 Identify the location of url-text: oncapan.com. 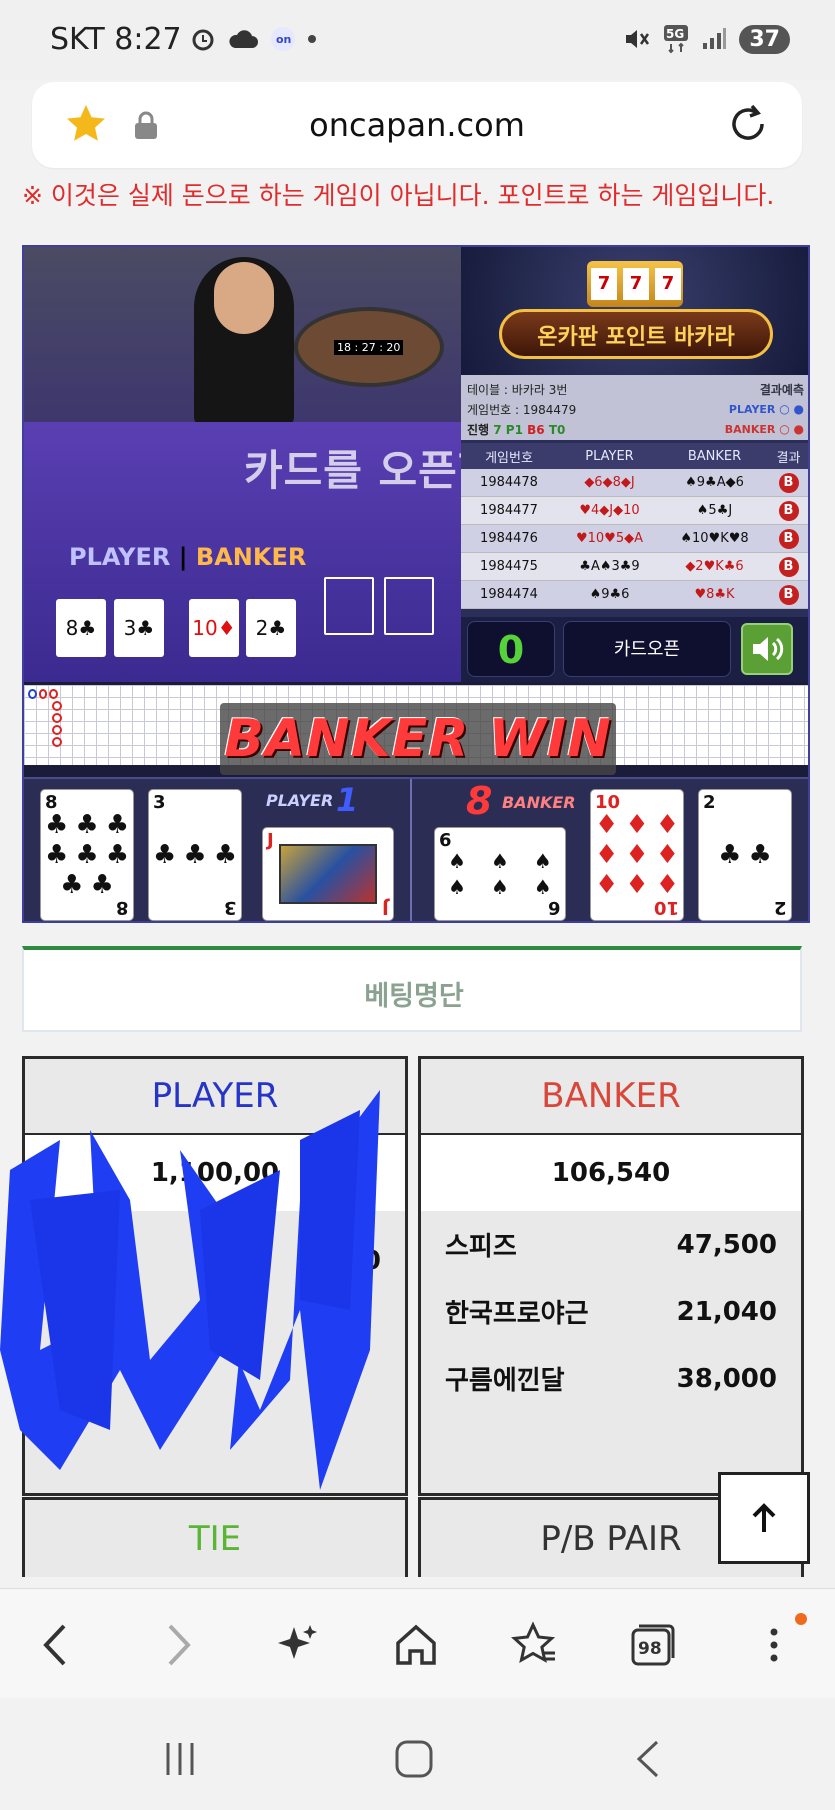
(417, 125).